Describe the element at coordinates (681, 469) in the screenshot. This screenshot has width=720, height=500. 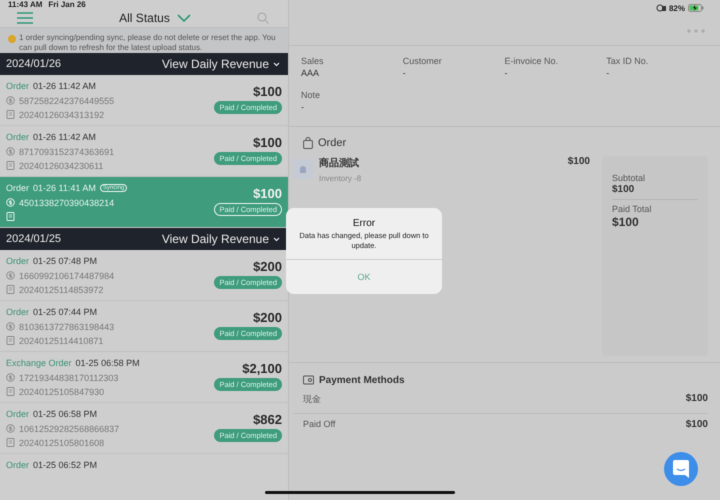
I see `chat-icon` at that location.